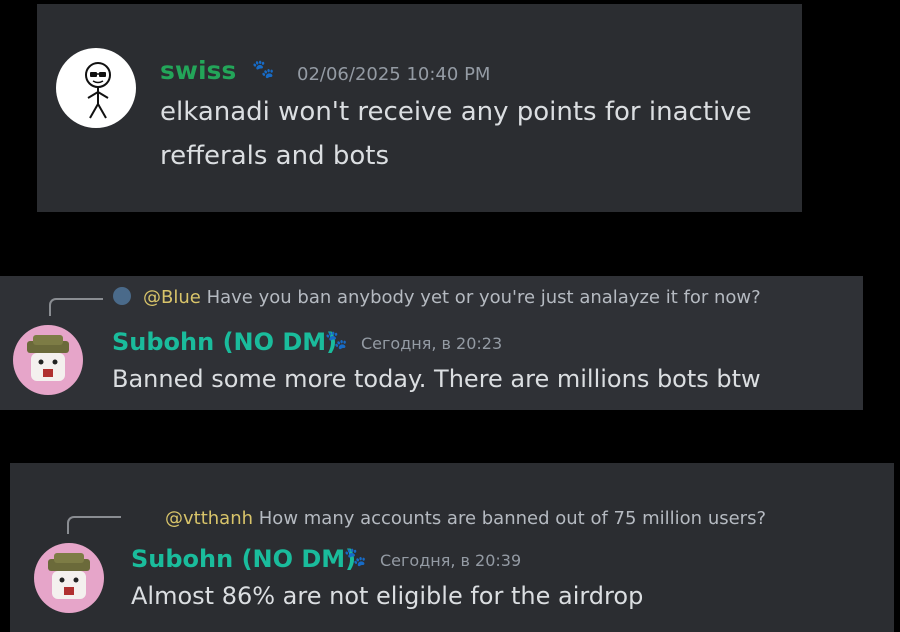 Image resolution: width=900 pixels, height=632 pixels. I want to click on timestamp: Сегодня, в 20:23, so click(431, 343).